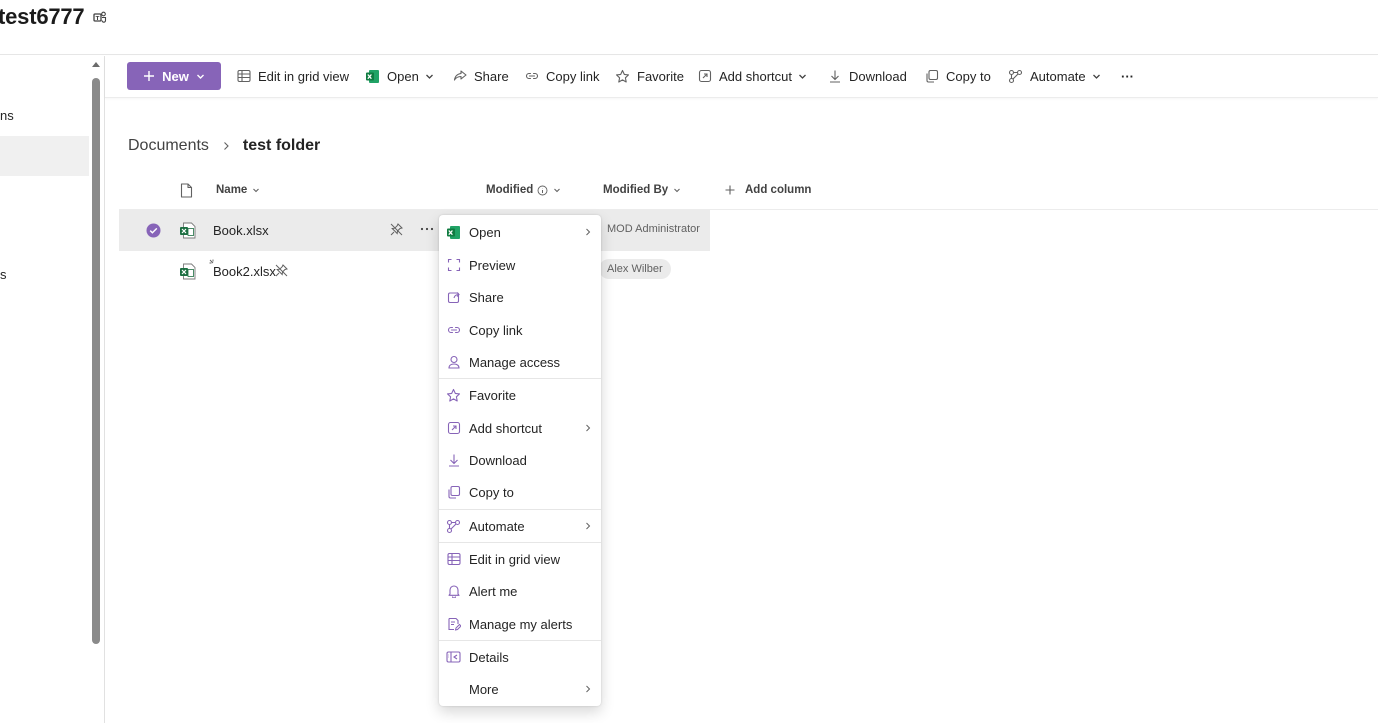 The width and height of the screenshot is (1378, 723). What do you see at coordinates (427, 229) in the screenshot?
I see `more-actions-icon` at bounding box center [427, 229].